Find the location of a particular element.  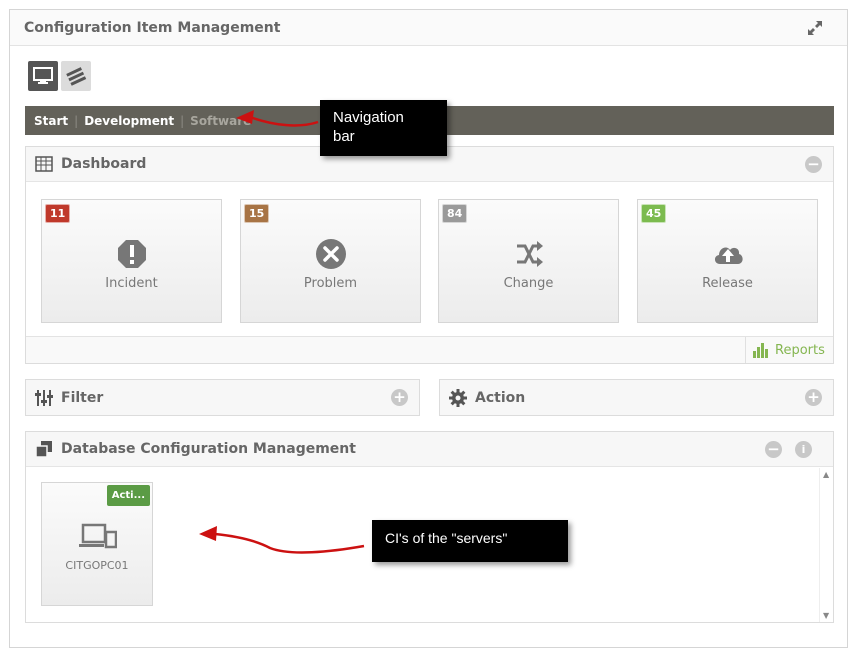

ci-card: Acti... CITGOPC01 is located at coordinates (97, 544).